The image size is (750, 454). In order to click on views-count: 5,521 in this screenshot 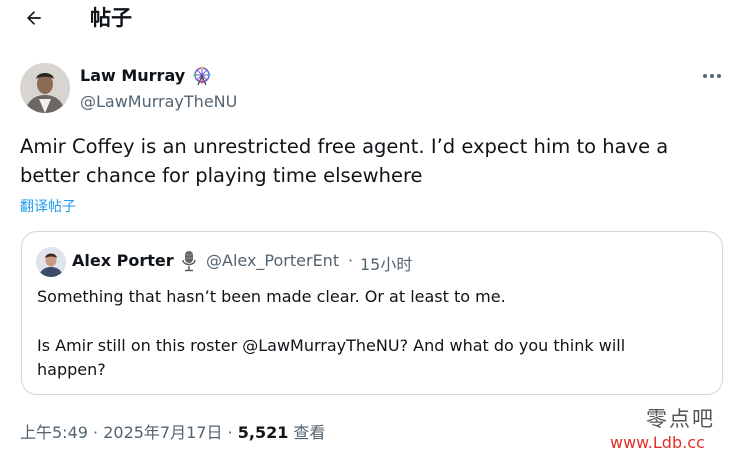, I will do `click(263, 432)`.